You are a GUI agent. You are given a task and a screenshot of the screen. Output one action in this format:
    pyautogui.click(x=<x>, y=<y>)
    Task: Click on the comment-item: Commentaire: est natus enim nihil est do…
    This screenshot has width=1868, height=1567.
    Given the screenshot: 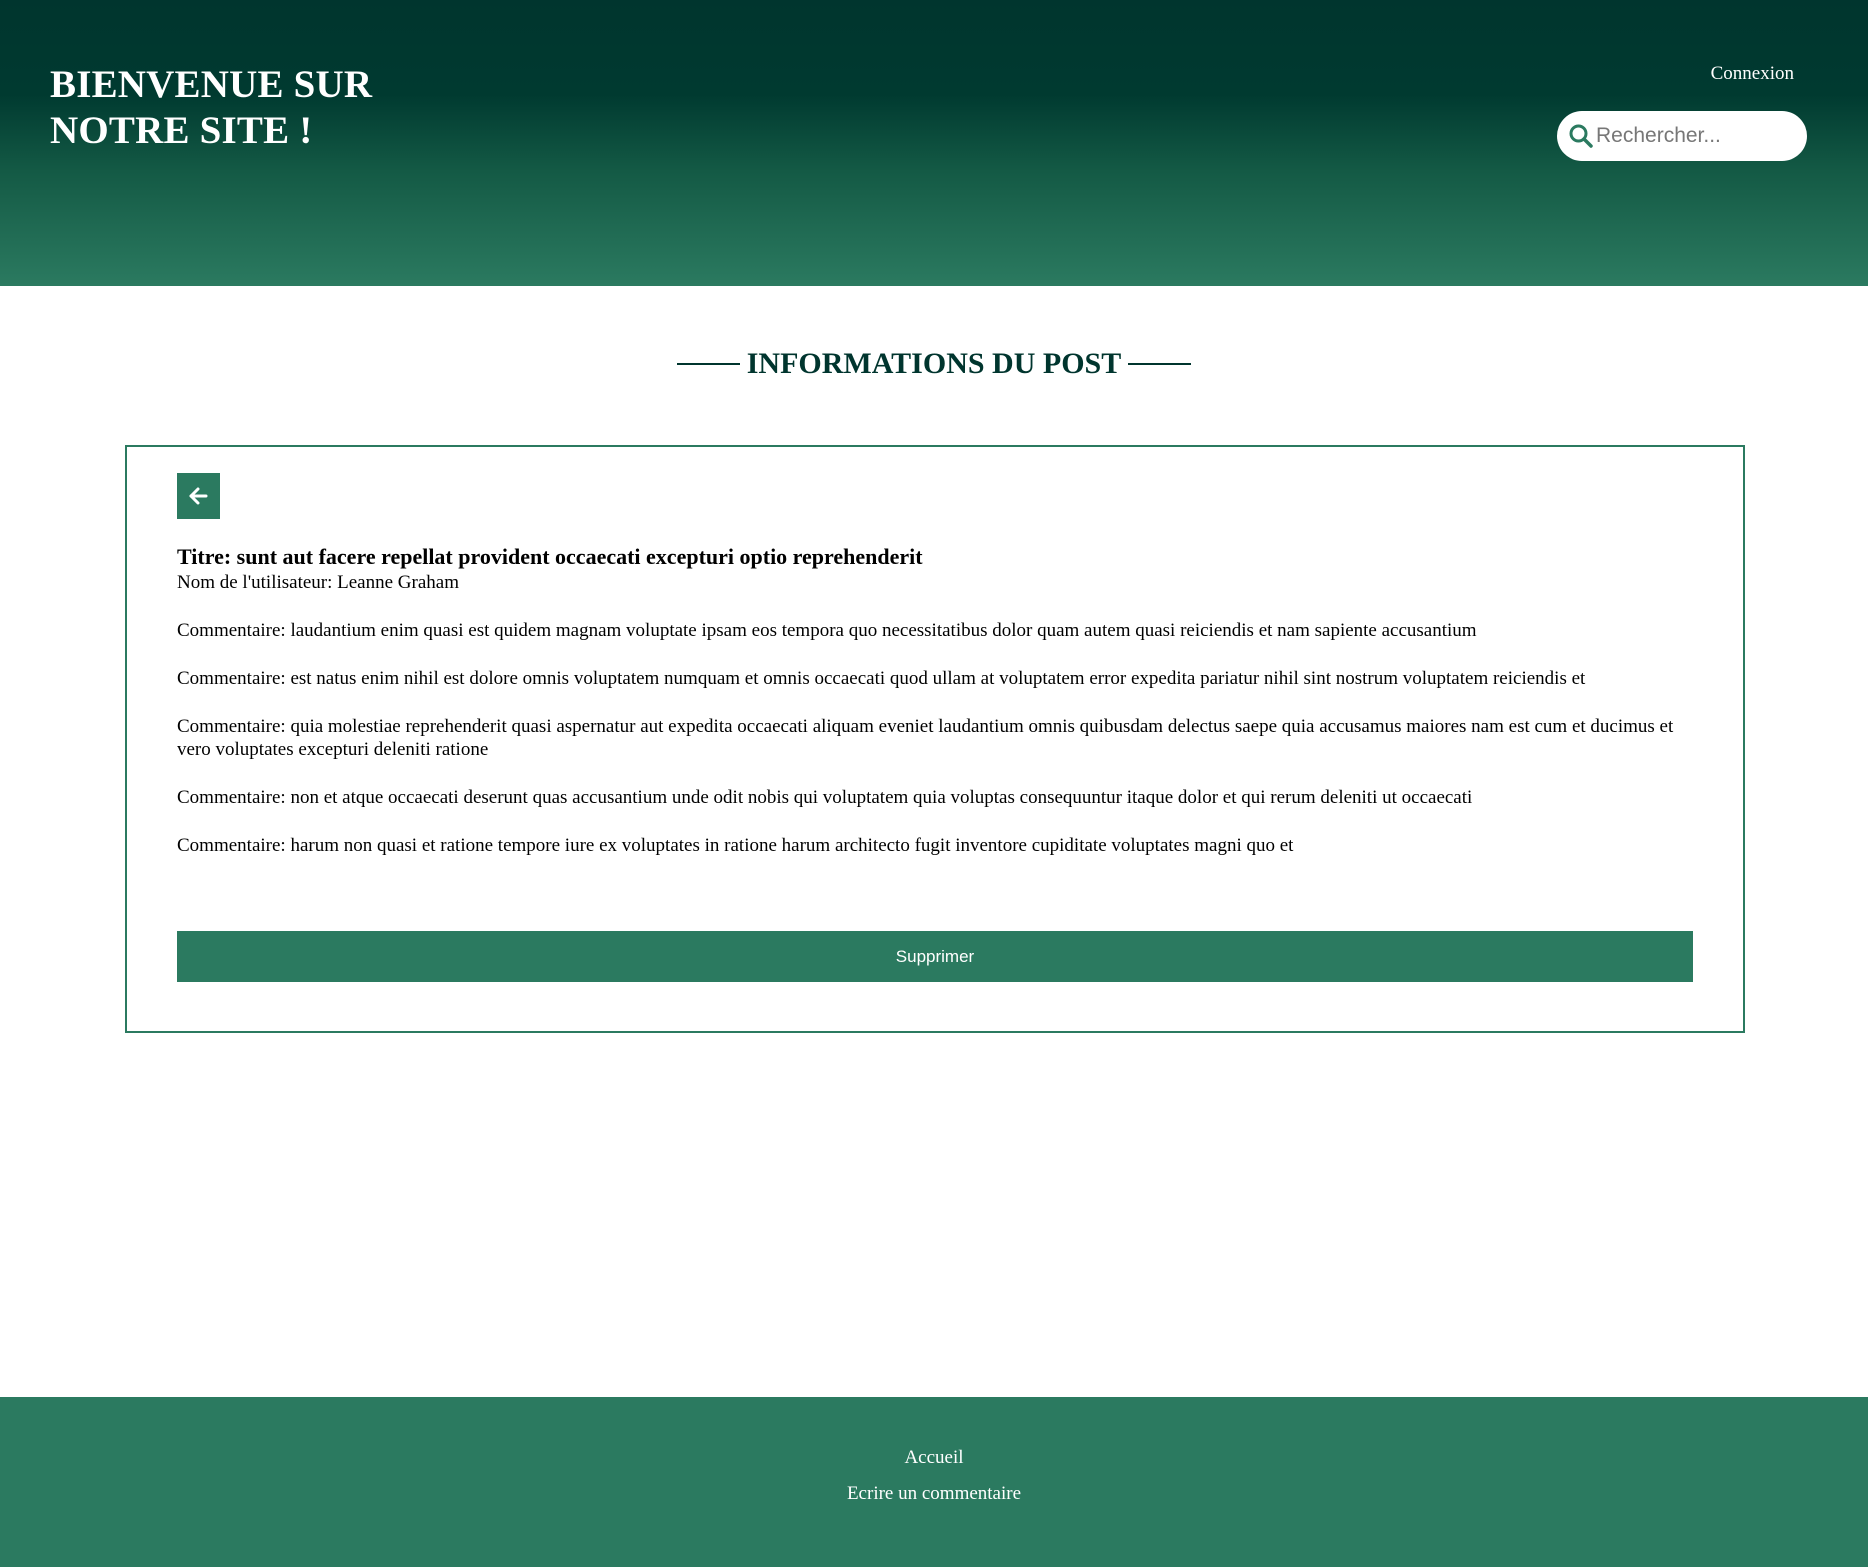 What is the action you would take?
    pyautogui.click(x=881, y=678)
    